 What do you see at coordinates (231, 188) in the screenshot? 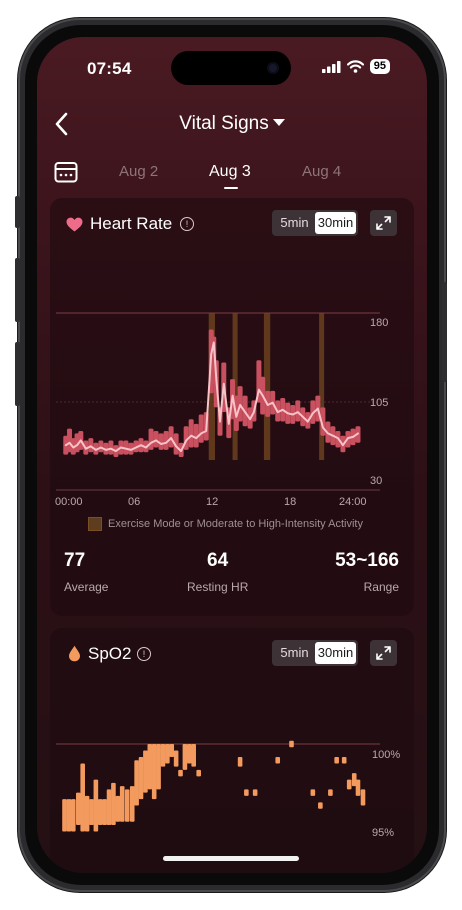
I see `date-tab-underline` at bounding box center [231, 188].